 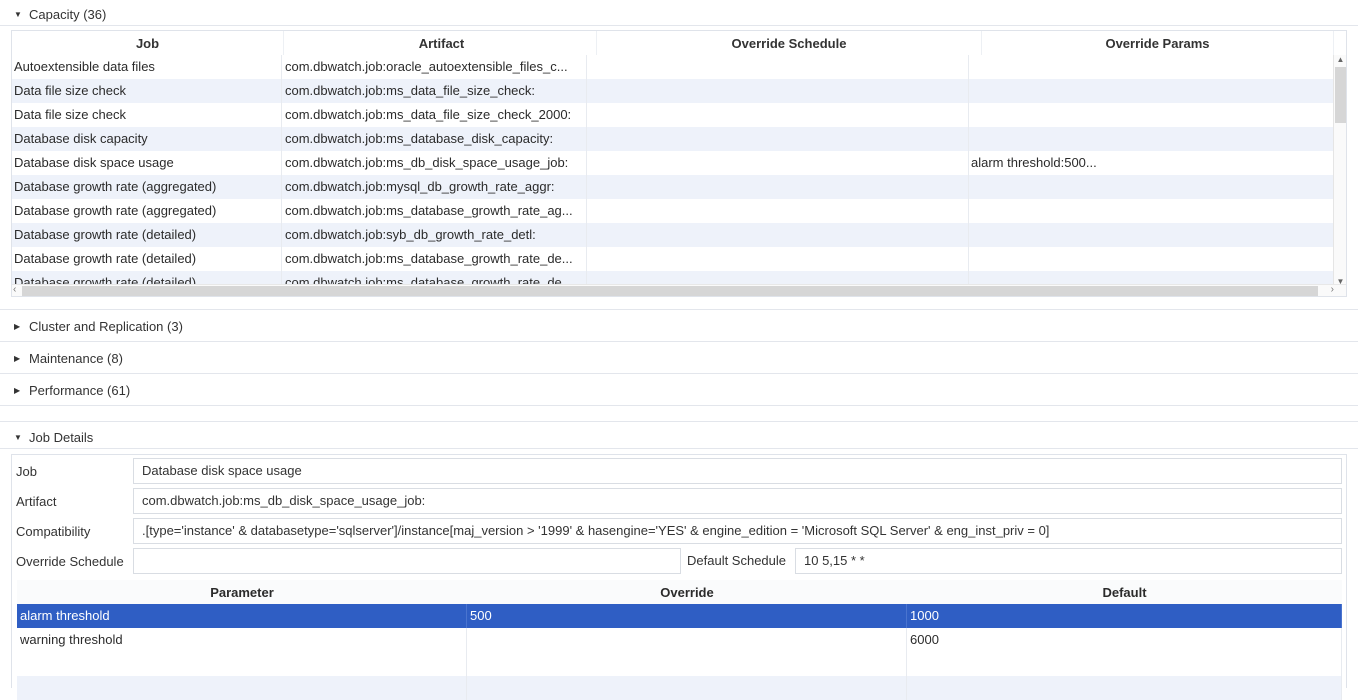 I want to click on horizontal-scrollbar: ‹ ›, so click(x=679, y=290).